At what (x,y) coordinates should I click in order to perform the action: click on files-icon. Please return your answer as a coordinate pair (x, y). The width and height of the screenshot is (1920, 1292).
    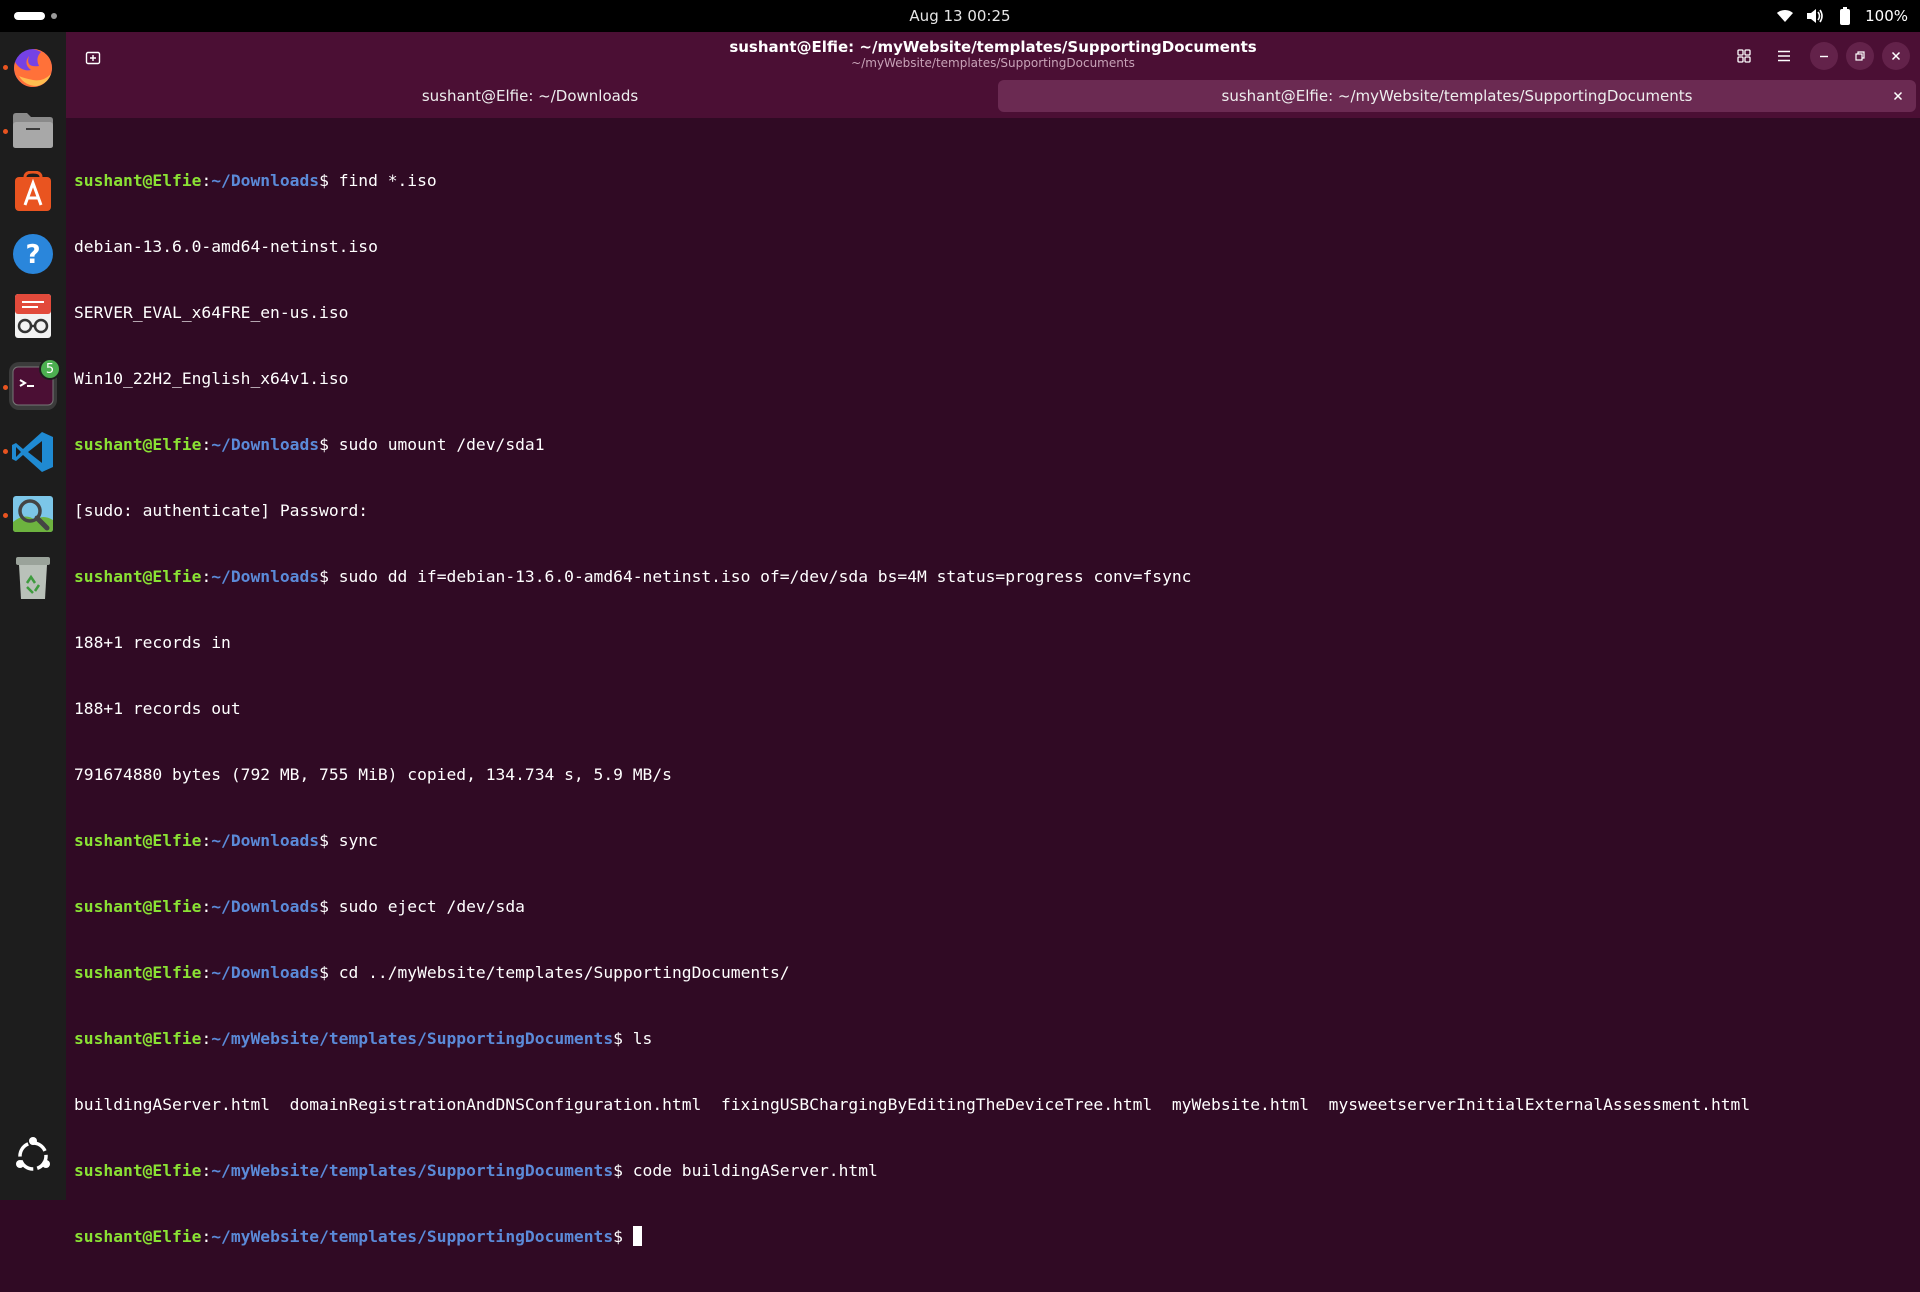
    Looking at the image, I should click on (33, 130).